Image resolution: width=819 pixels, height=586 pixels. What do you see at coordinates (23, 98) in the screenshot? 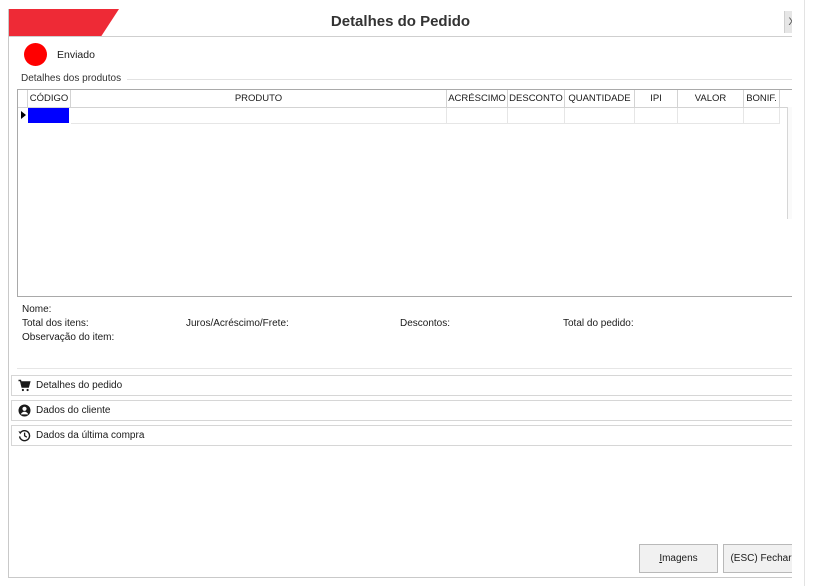
I see `row-header-corner` at bounding box center [23, 98].